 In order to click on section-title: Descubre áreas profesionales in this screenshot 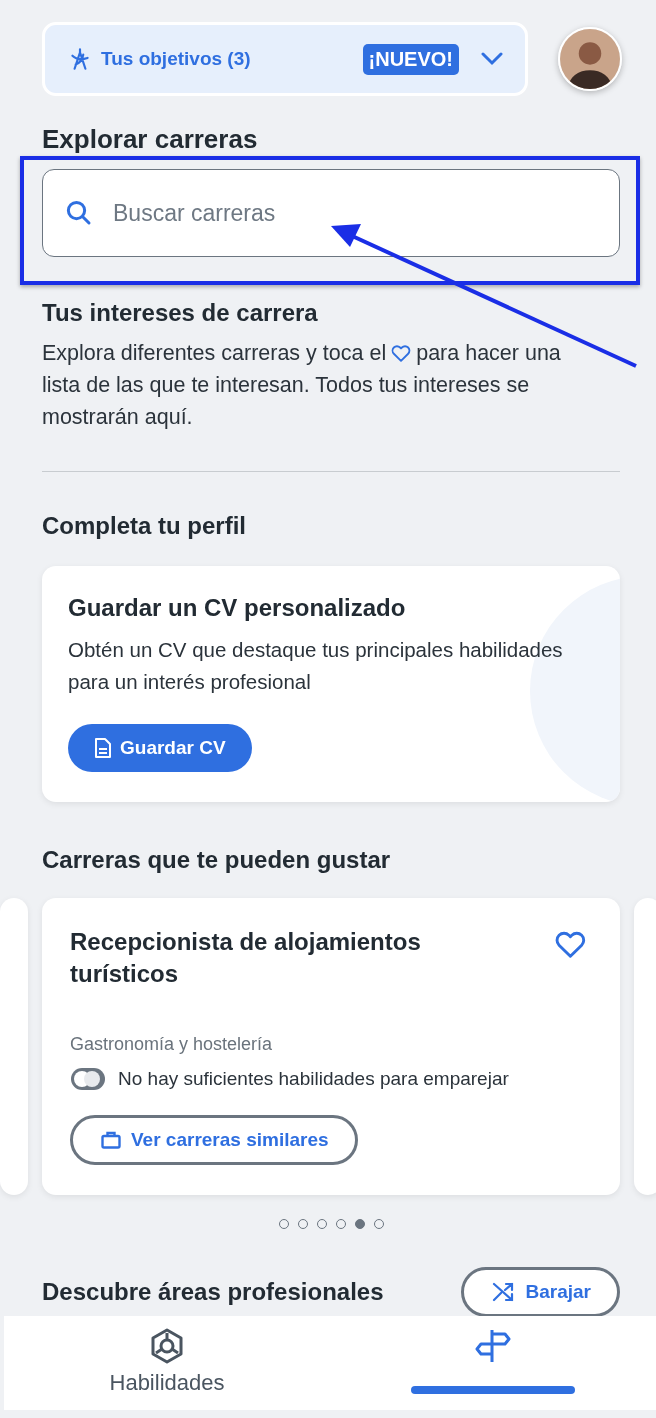, I will do `click(213, 1292)`.